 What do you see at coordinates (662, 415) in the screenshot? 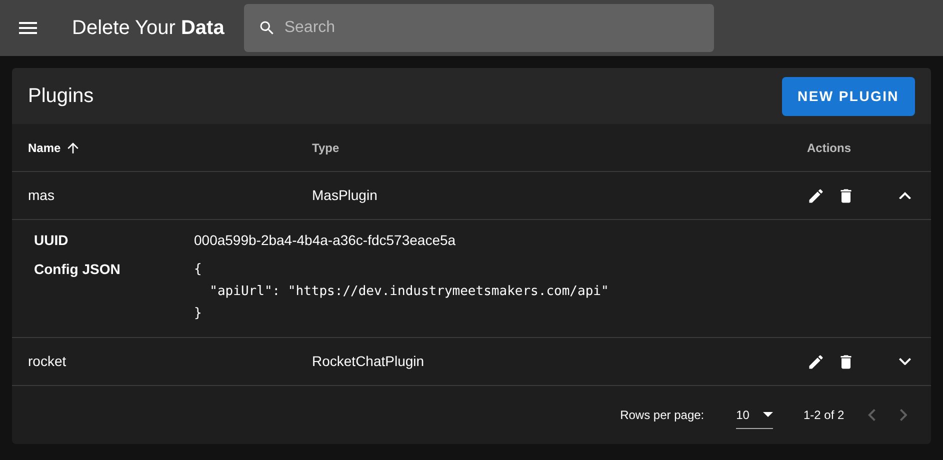
I see `rows-per-page-label: Rows per page:` at bounding box center [662, 415].